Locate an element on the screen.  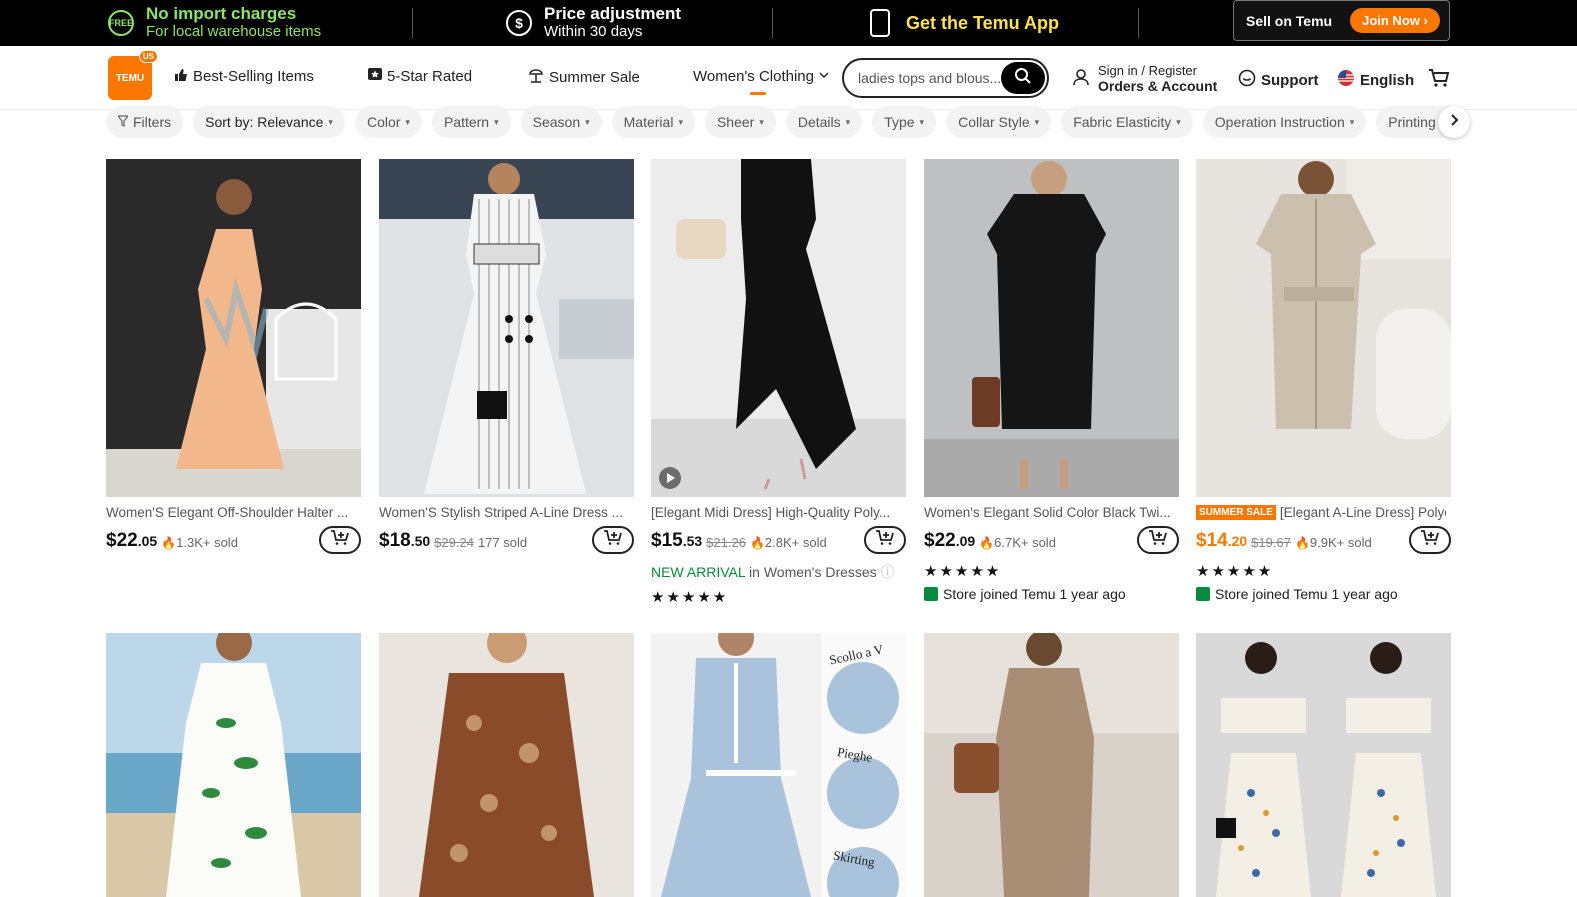
new-arrival-label: NEW ARRIVAL is located at coordinates (698, 572).